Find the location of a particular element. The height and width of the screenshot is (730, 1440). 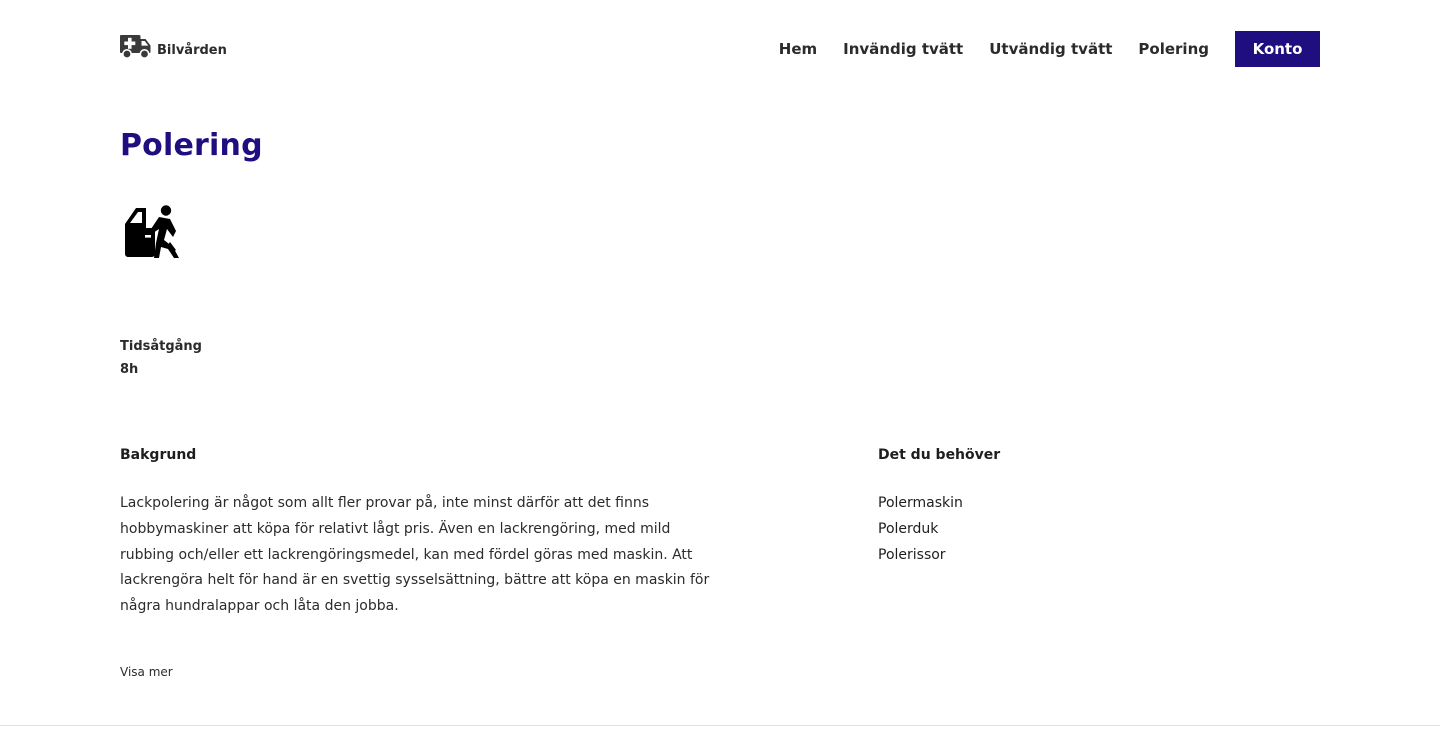

needs-item-polermaskin: Polermaskin is located at coordinates (920, 503).